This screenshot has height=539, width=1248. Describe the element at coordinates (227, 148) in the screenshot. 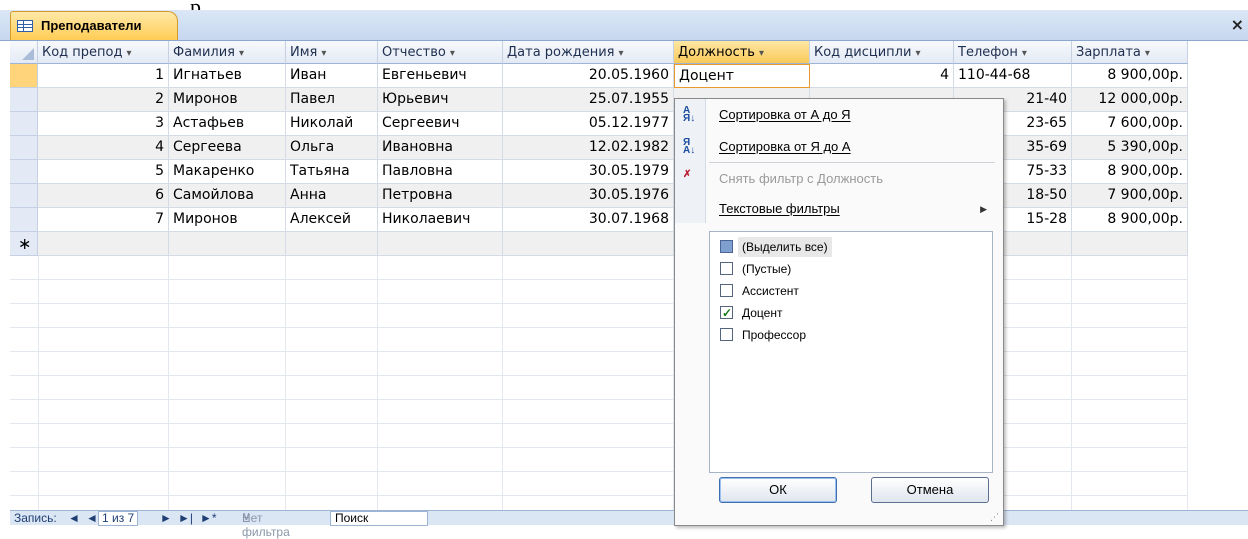

I see `cell-last-name: Сергеева` at that location.